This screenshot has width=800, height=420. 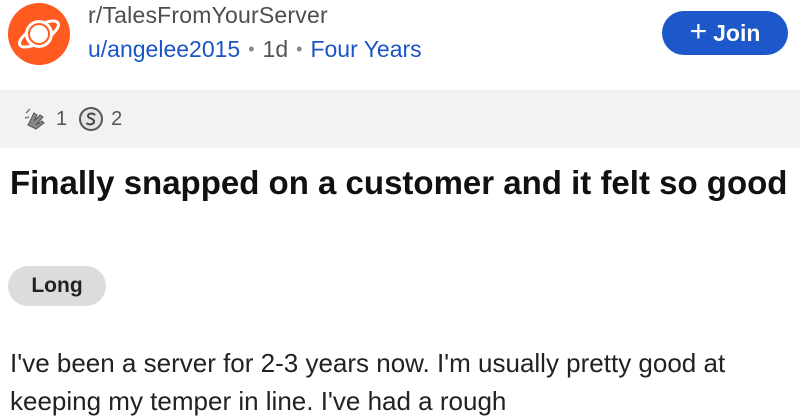 I want to click on planet-icon, so click(x=39, y=34).